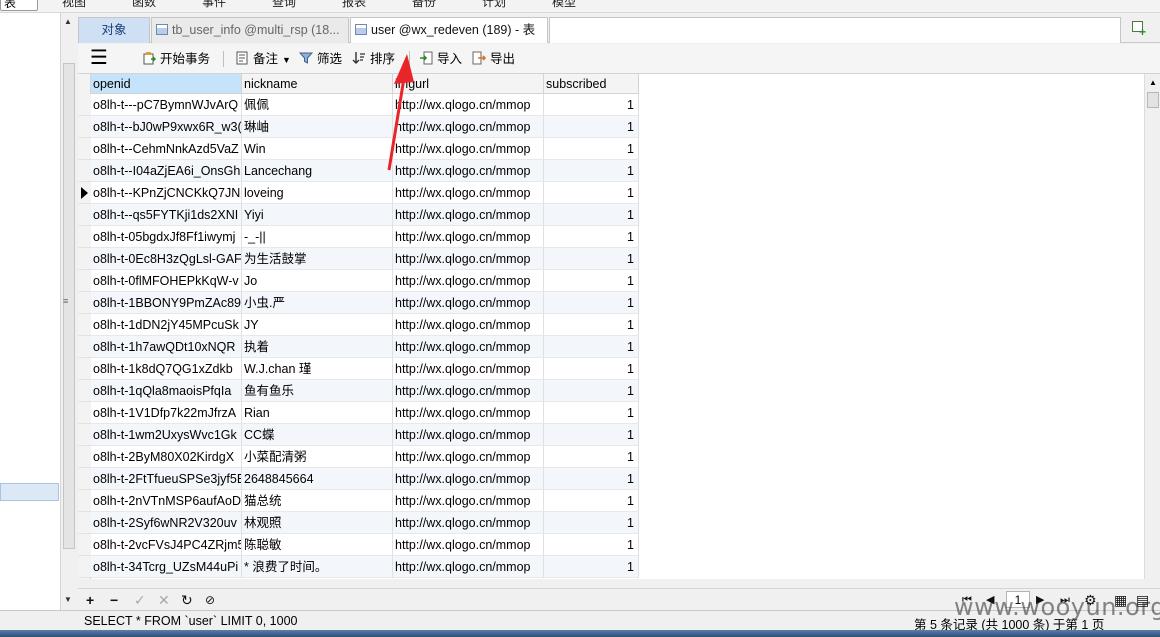 This screenshot has width=1160, height=637. What do you see at coordinates (1153, 82) in the screenshot?
I see `scroll-up-icon: ▲` at bounding box center [1153, 82].